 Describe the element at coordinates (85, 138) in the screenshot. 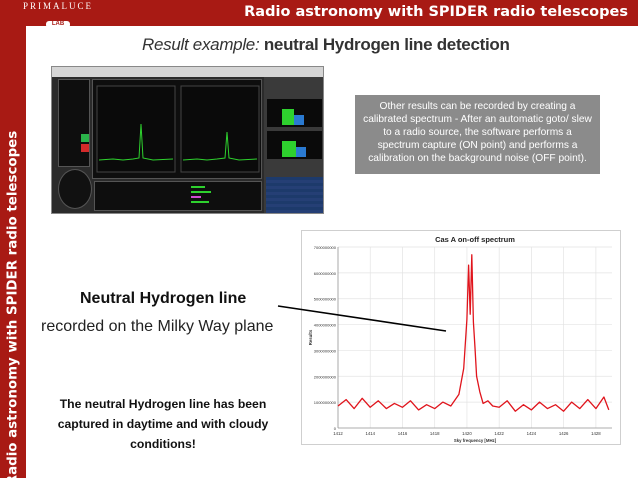

I see `app-start-icon` at that location.